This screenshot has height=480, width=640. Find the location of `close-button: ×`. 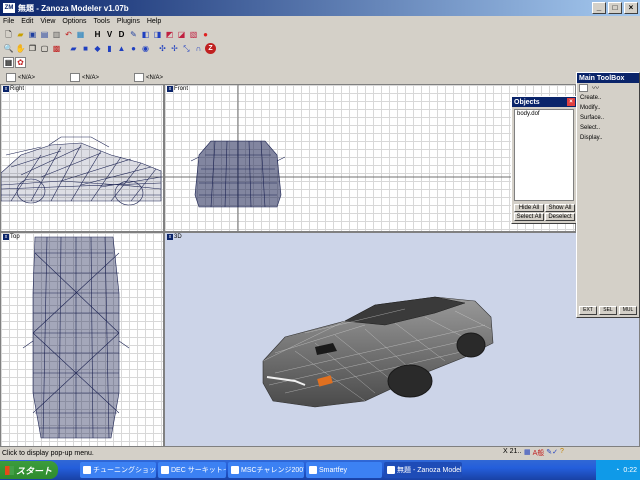

close-button: × is located at coordinates (631, 8).